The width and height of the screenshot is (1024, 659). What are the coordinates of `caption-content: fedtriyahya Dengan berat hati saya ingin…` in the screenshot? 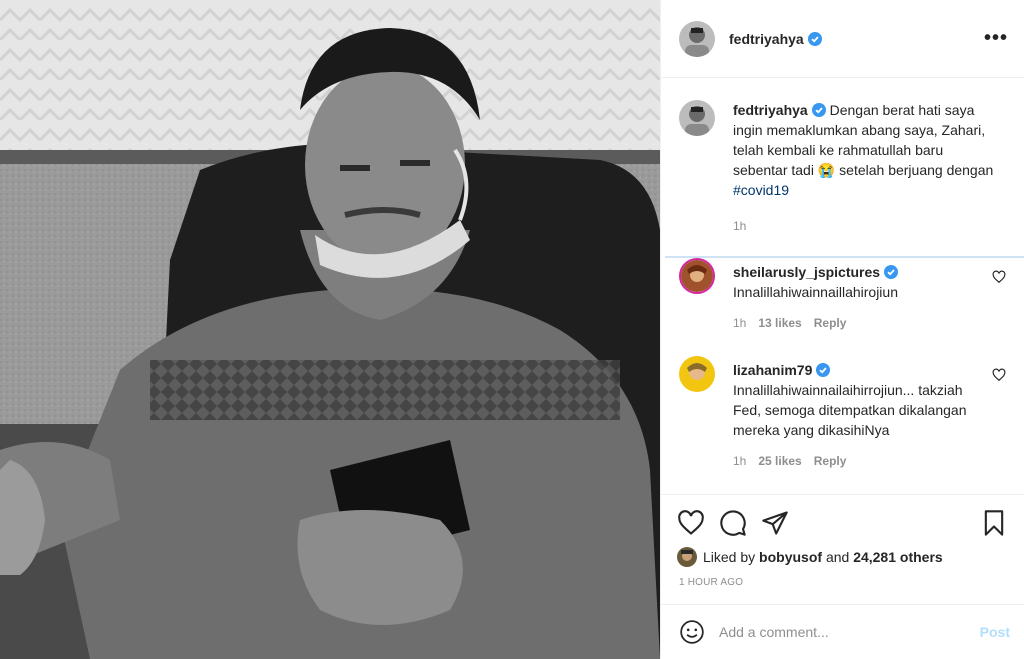 It's located at (867, 168).